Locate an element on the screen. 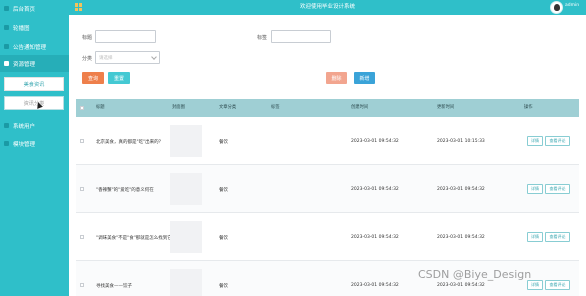 This screenshot has width=586, height=296. reset-button: 重置 is located at coordinates (119, 78).